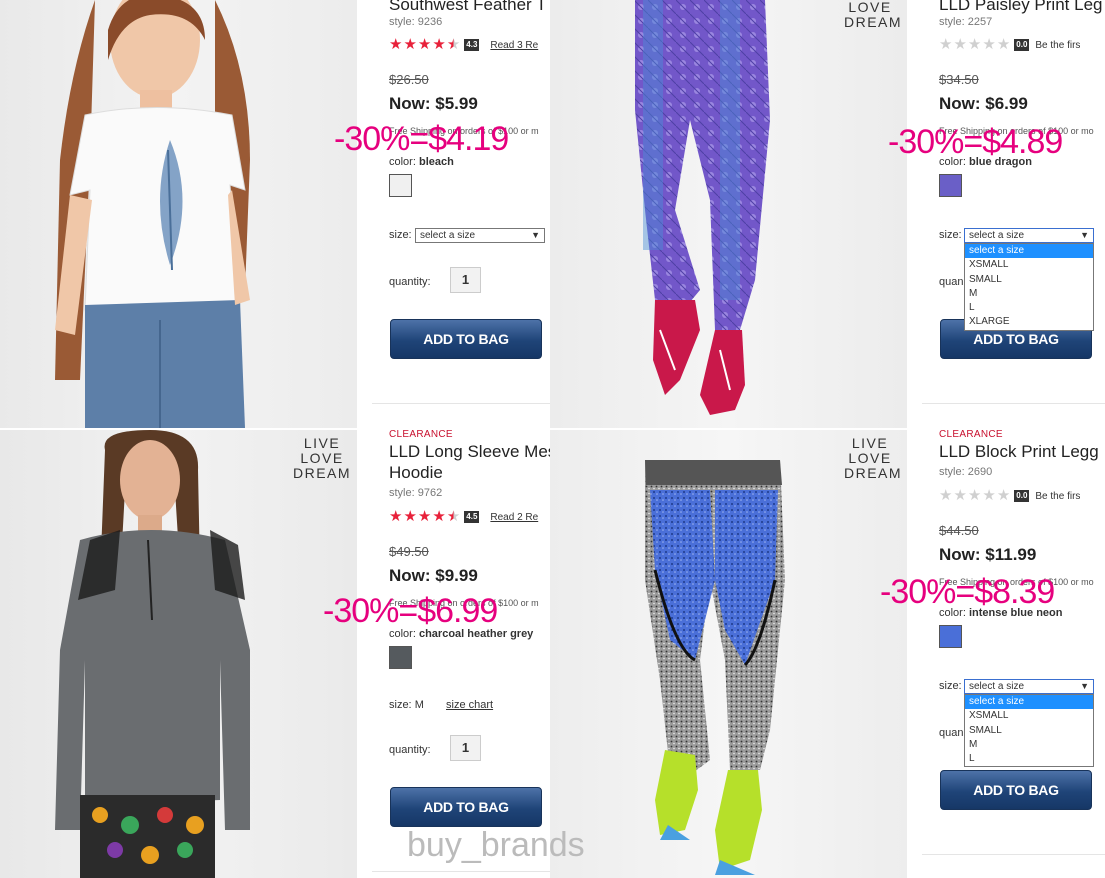 This screenshot has height=878, width=1105. I want to click on product-title: Southwest Feather T, so click(468, 7).